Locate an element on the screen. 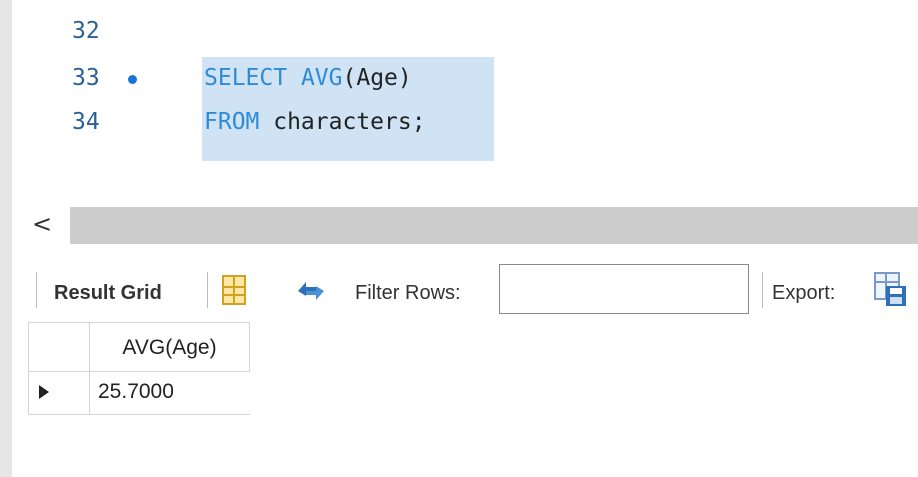 The height and width of the screenshot is (477, 918). horizontal-scrollbar: < is located at coordinates (465, 225).